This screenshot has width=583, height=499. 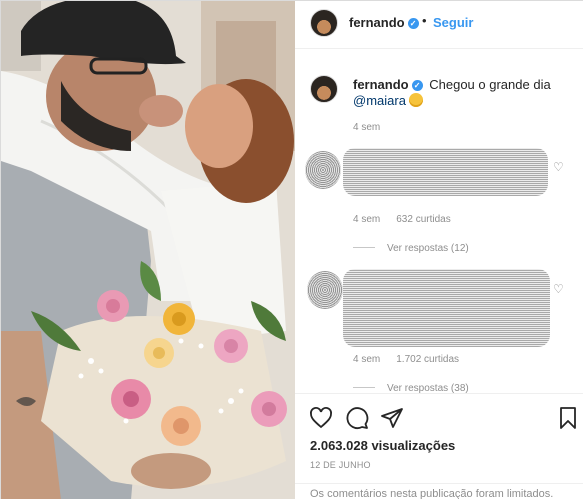 I want to click on post-header: fernando ✓ • Seguir, so click(x=439, y=25).